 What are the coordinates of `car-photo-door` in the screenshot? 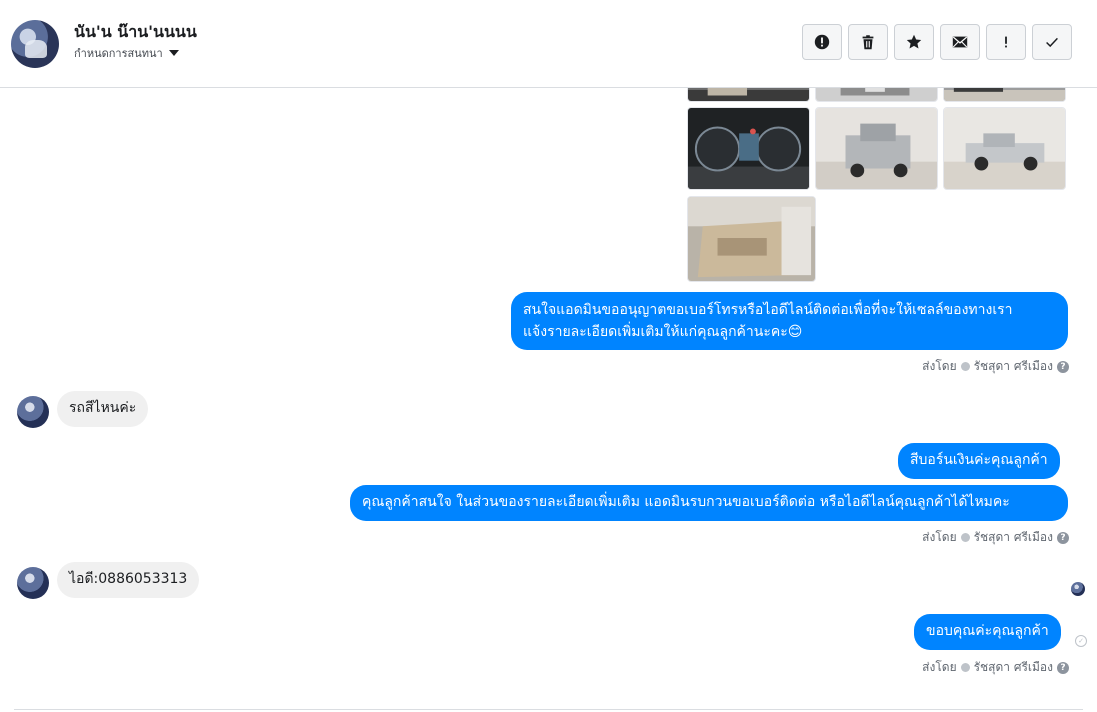 It's located at (751, 239).